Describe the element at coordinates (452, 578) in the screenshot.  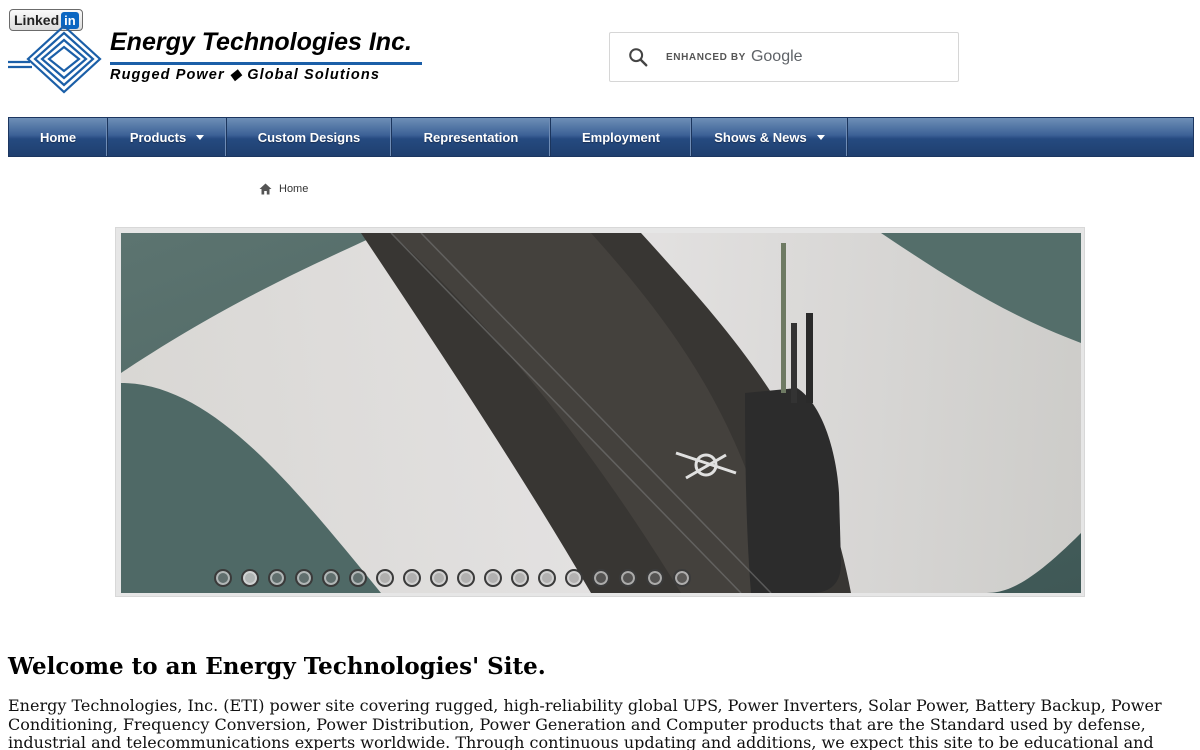
I see `slider-pagination` at that location.